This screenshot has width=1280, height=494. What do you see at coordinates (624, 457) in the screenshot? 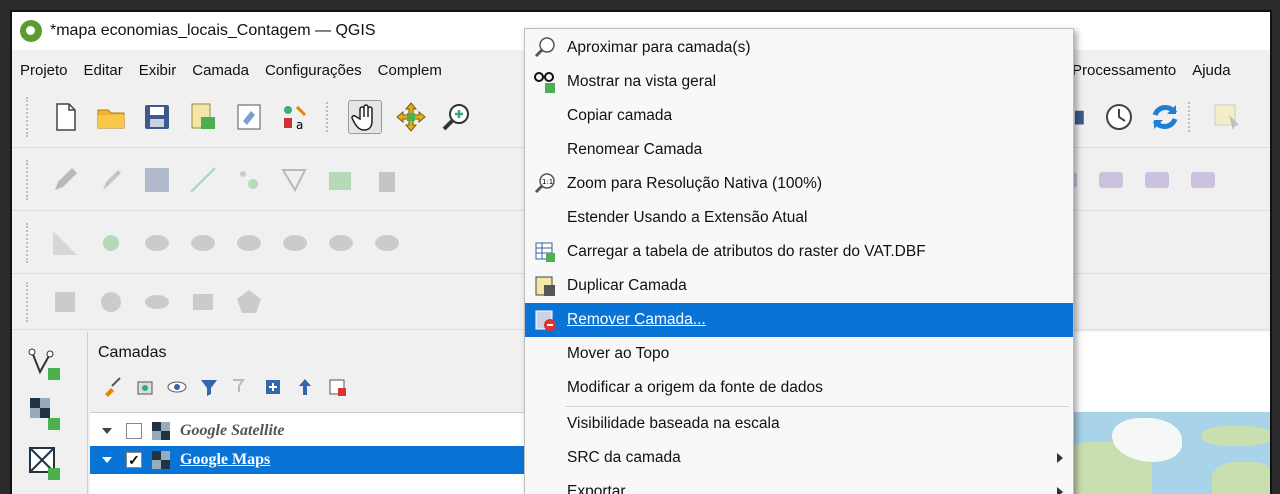
I see `menu-item-label: SRC da camada` at bounding box center [624, 457].